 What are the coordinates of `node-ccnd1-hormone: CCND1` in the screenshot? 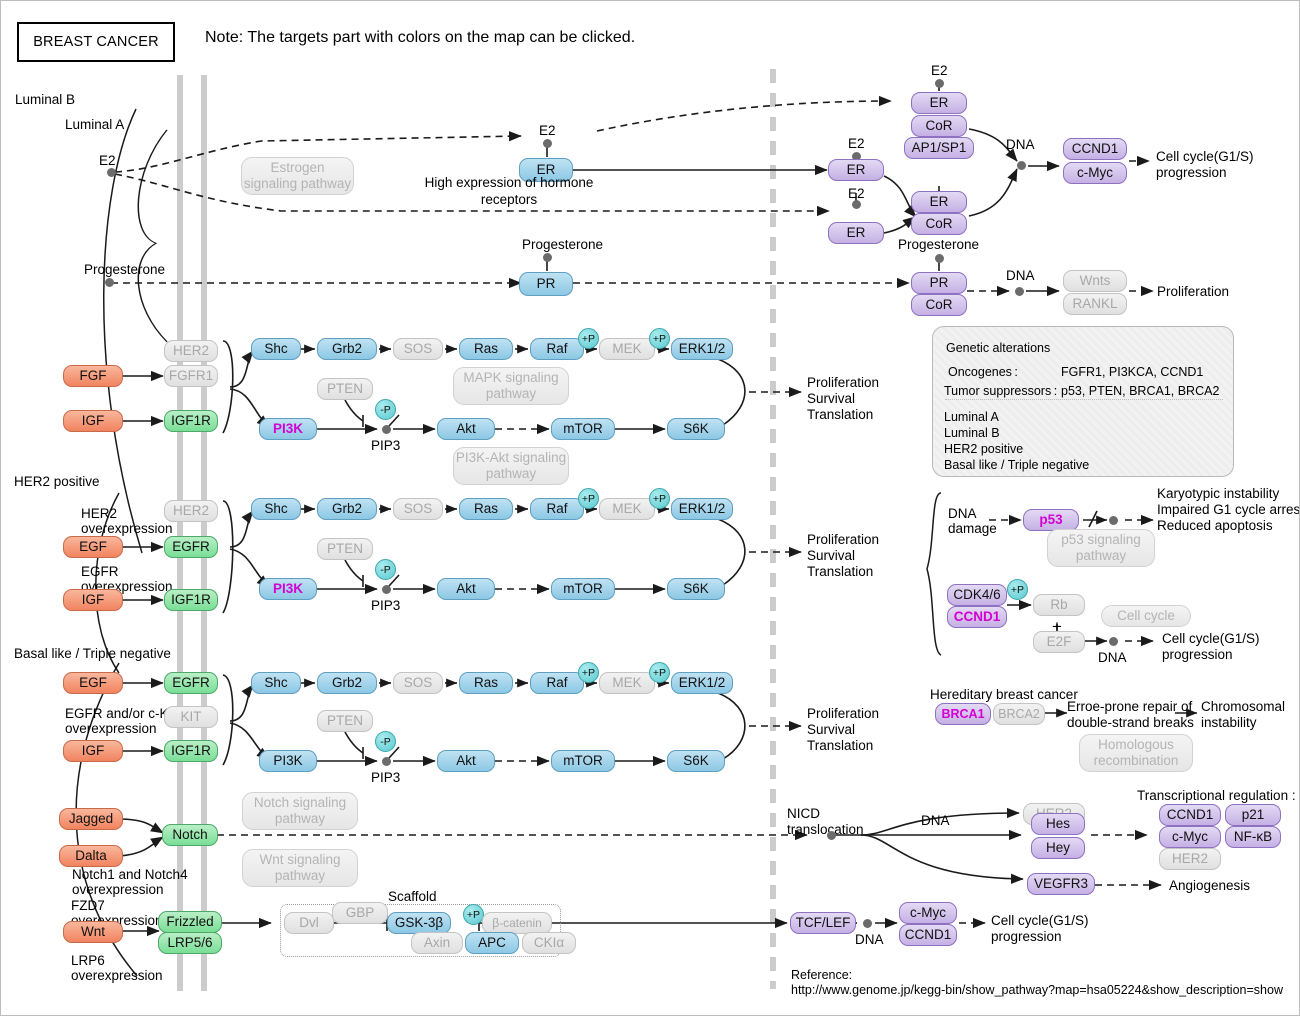 It's located at (1095, 149).